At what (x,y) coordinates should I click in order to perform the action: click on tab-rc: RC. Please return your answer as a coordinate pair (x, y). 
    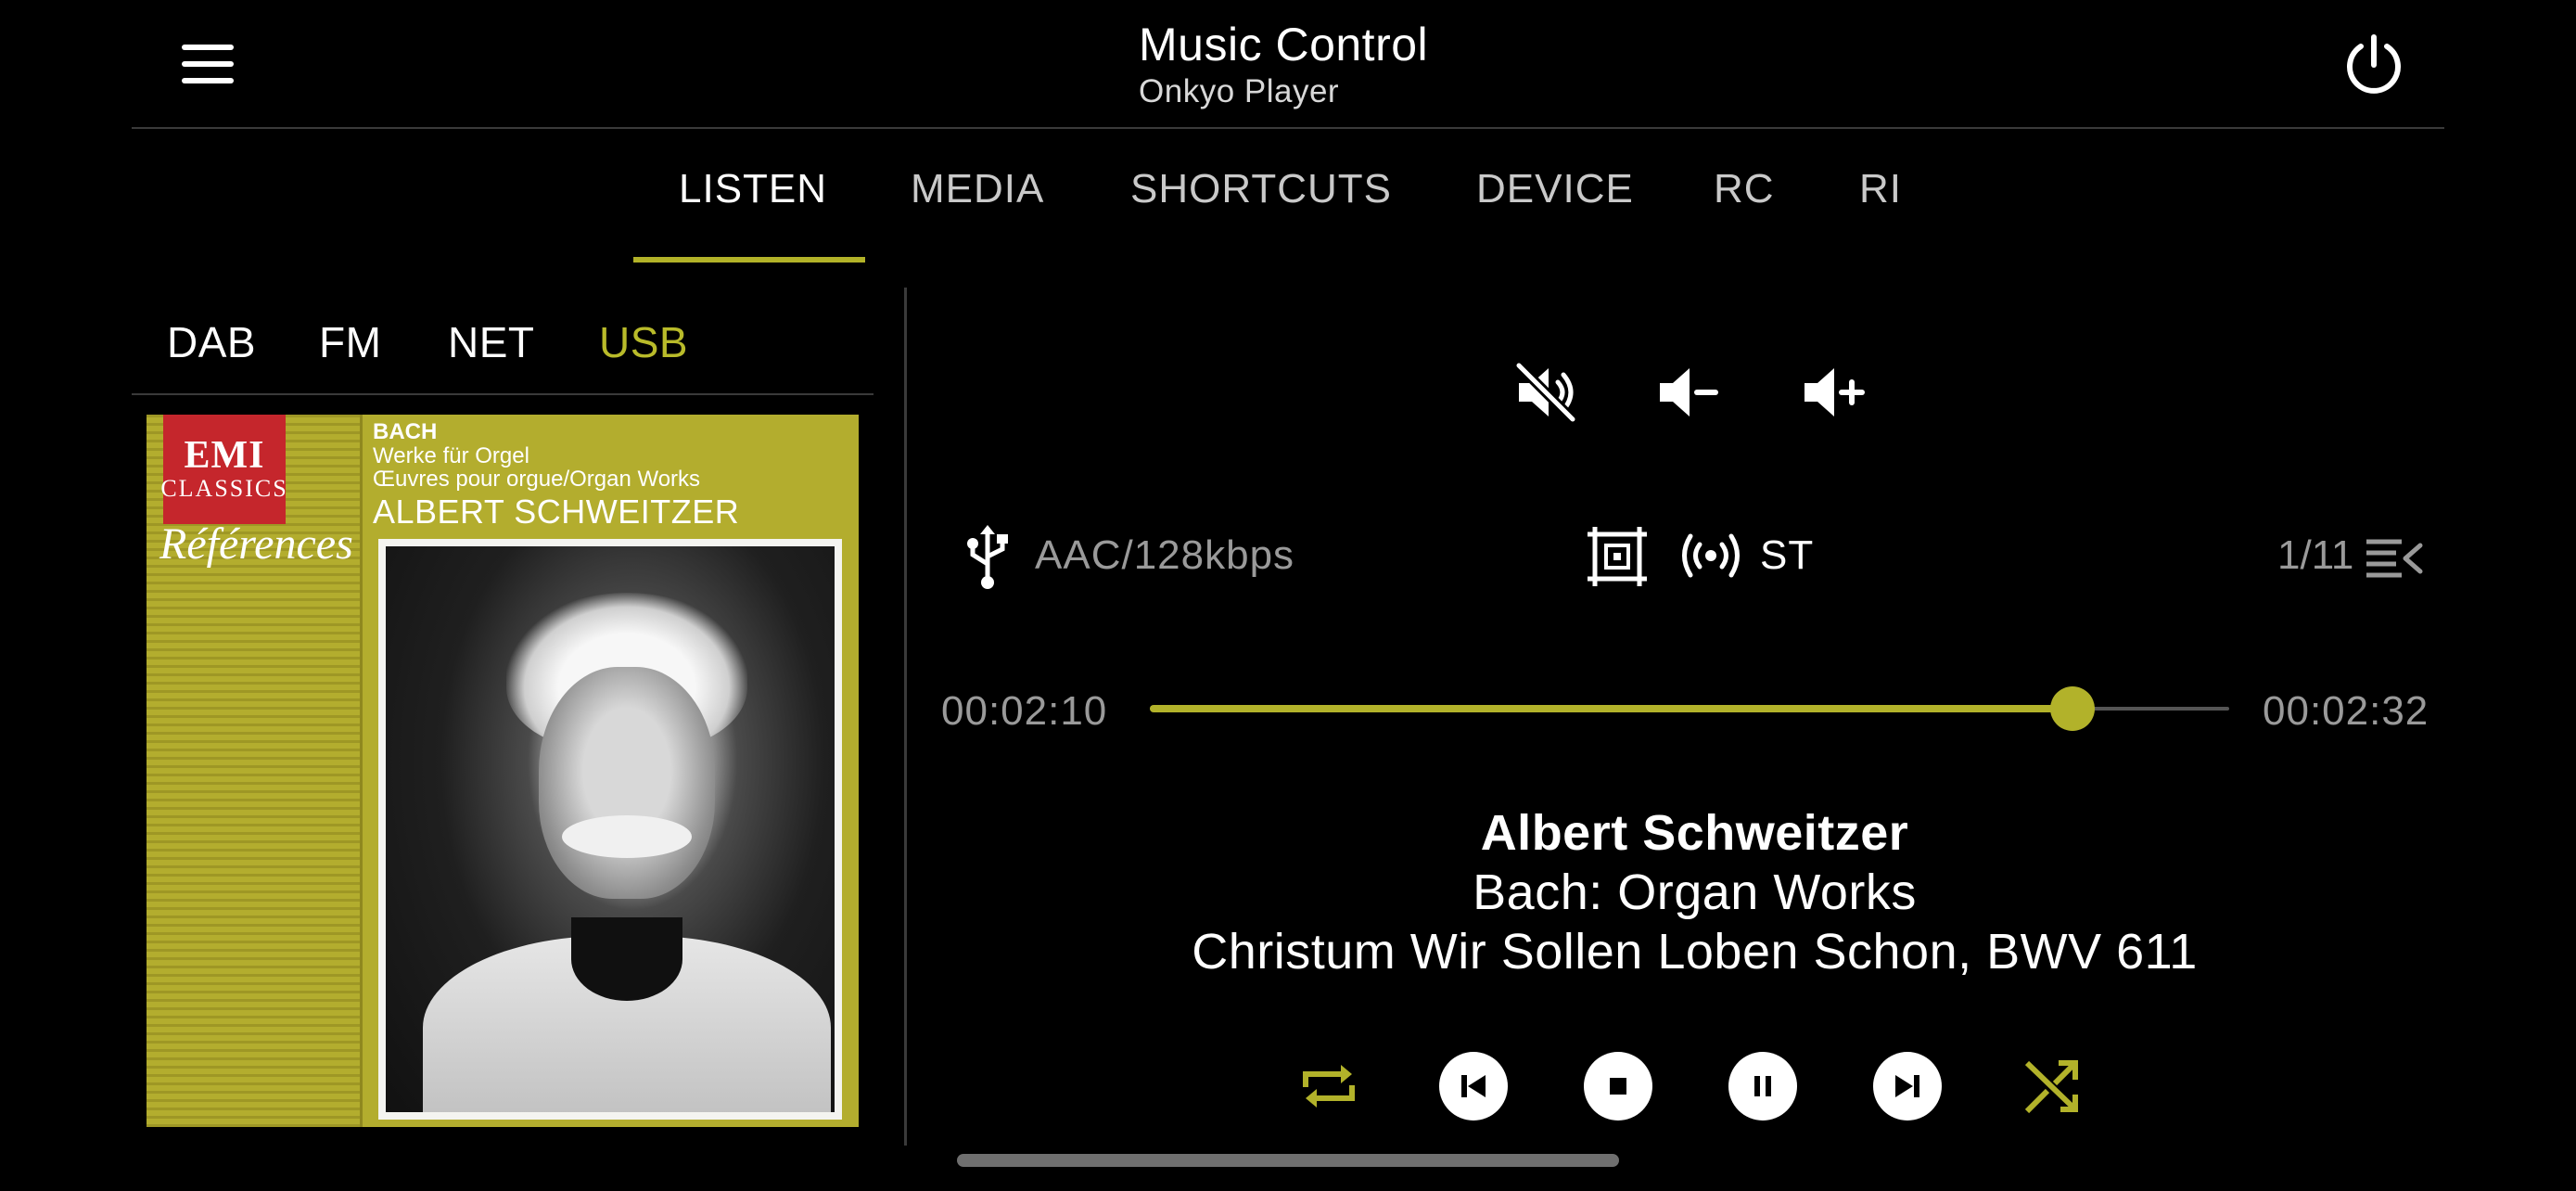
    Looking at the image, I should click on (1745, 189).